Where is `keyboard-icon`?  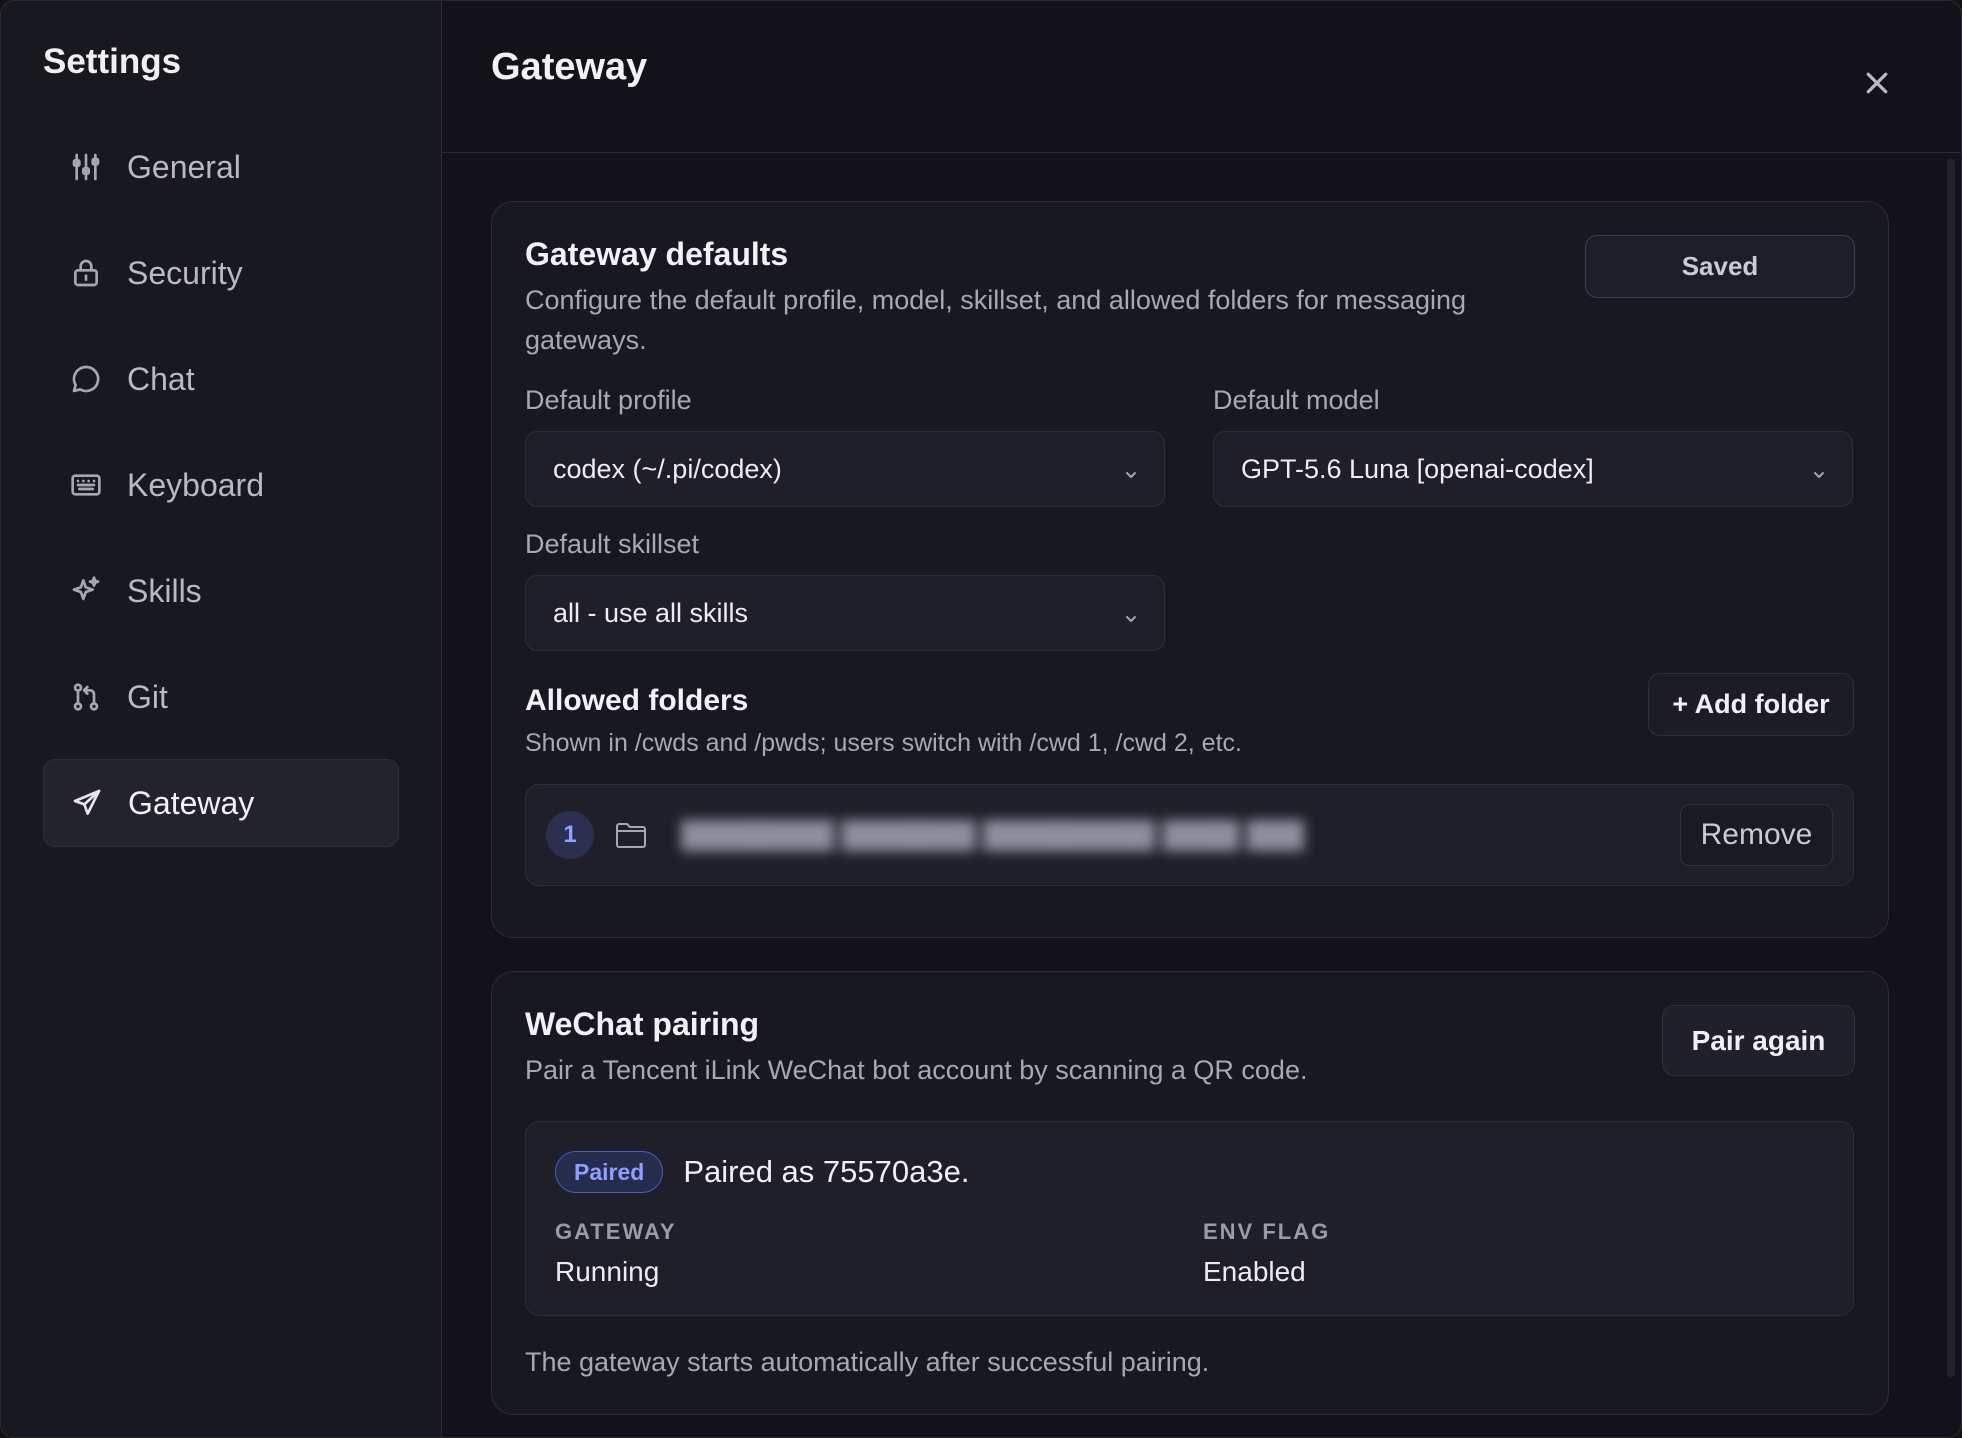
keyboard-icon is located at coordinates (86, 485).